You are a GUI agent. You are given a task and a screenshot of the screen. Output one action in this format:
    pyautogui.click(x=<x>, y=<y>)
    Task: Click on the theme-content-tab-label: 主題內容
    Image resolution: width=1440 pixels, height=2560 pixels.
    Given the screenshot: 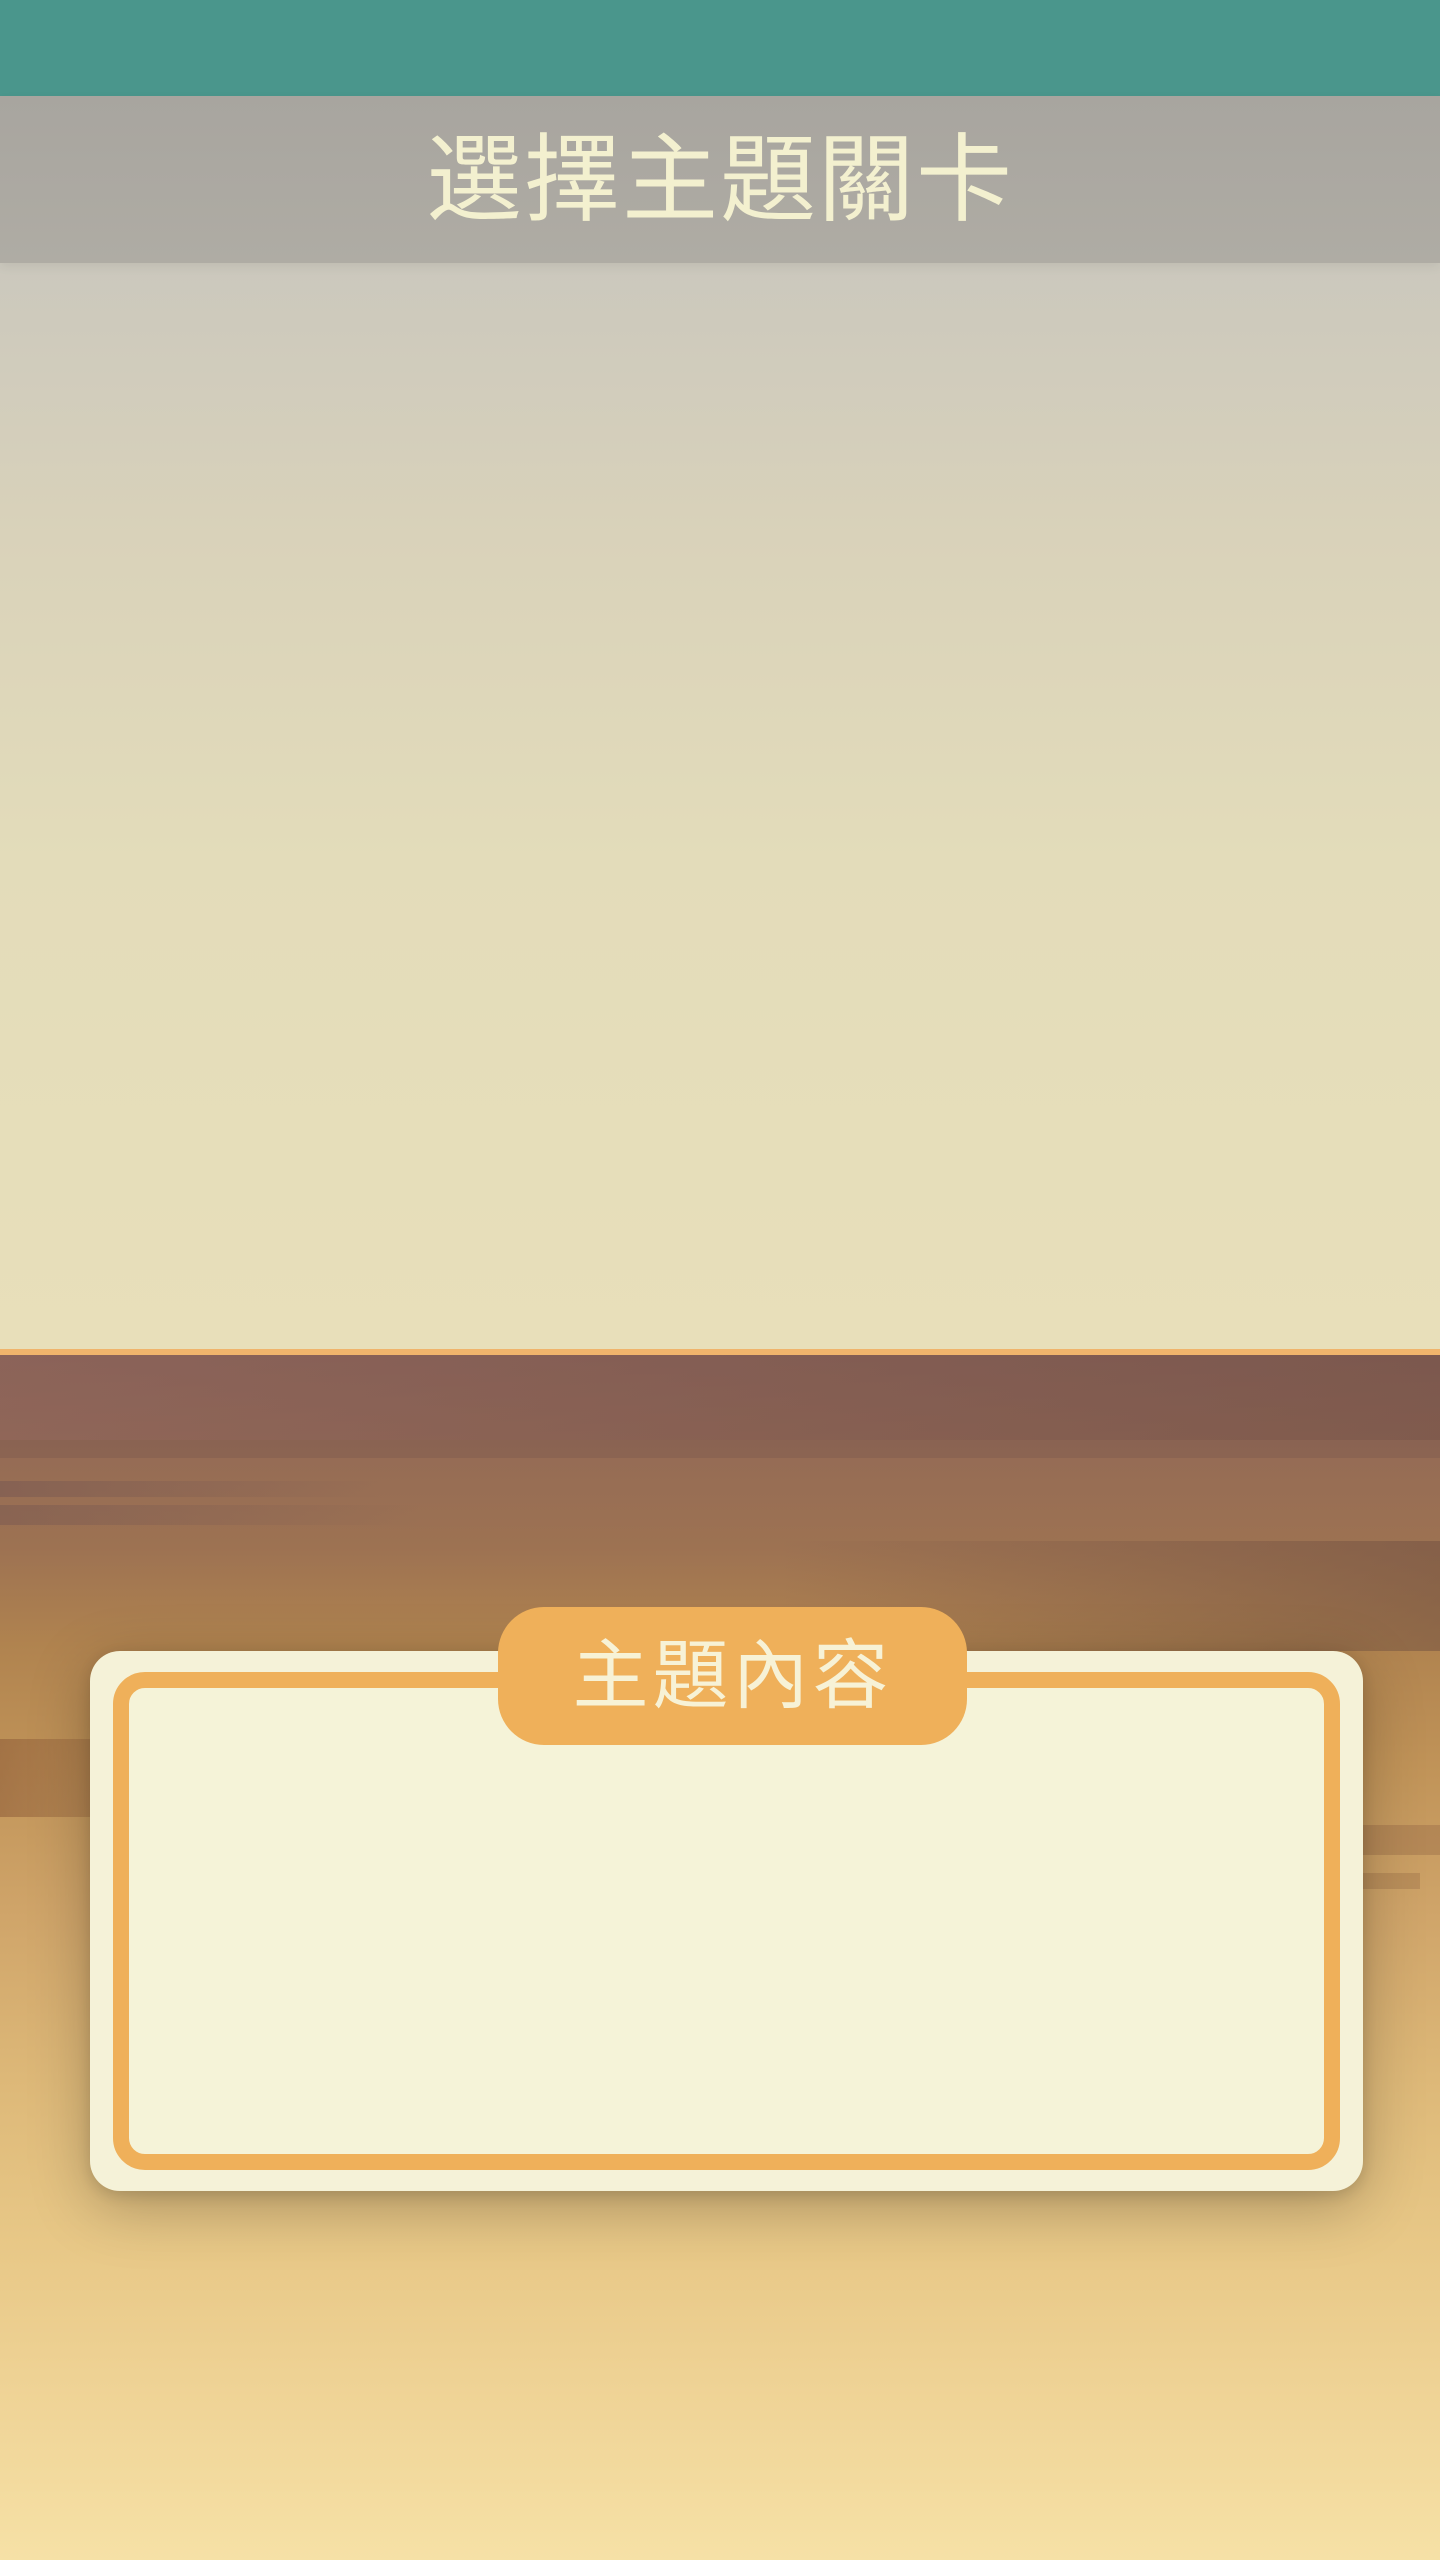 What is the action you would take?
    pyautogui.click(x=732, y=1675)
    